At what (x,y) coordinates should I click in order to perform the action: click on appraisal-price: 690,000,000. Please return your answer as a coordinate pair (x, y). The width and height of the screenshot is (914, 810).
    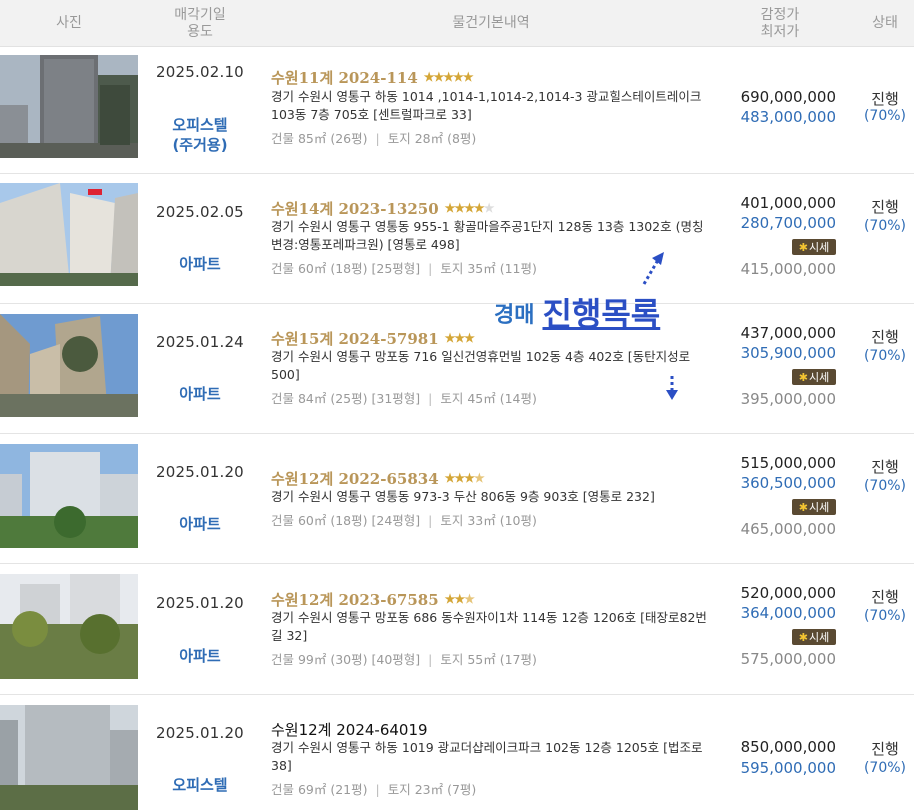
    Looking at the image, I should click on (788, 97).